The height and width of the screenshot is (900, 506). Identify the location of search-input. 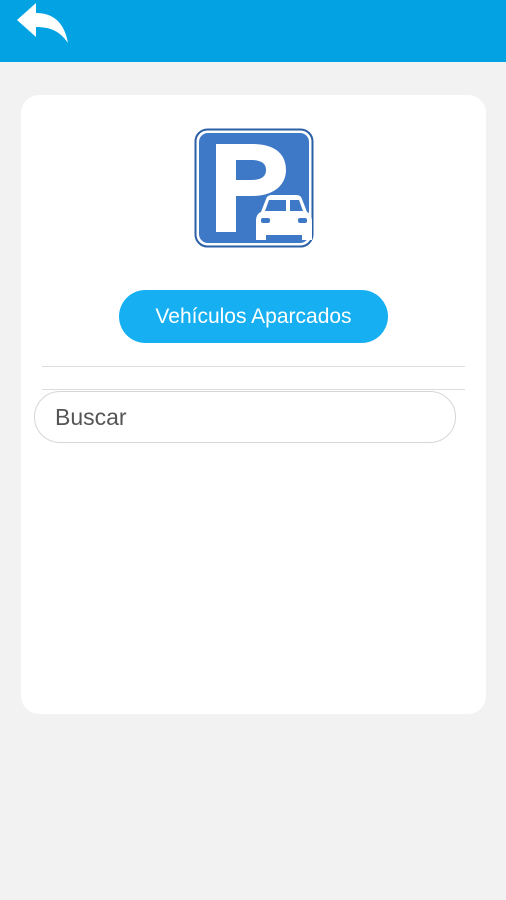
(254, 417).